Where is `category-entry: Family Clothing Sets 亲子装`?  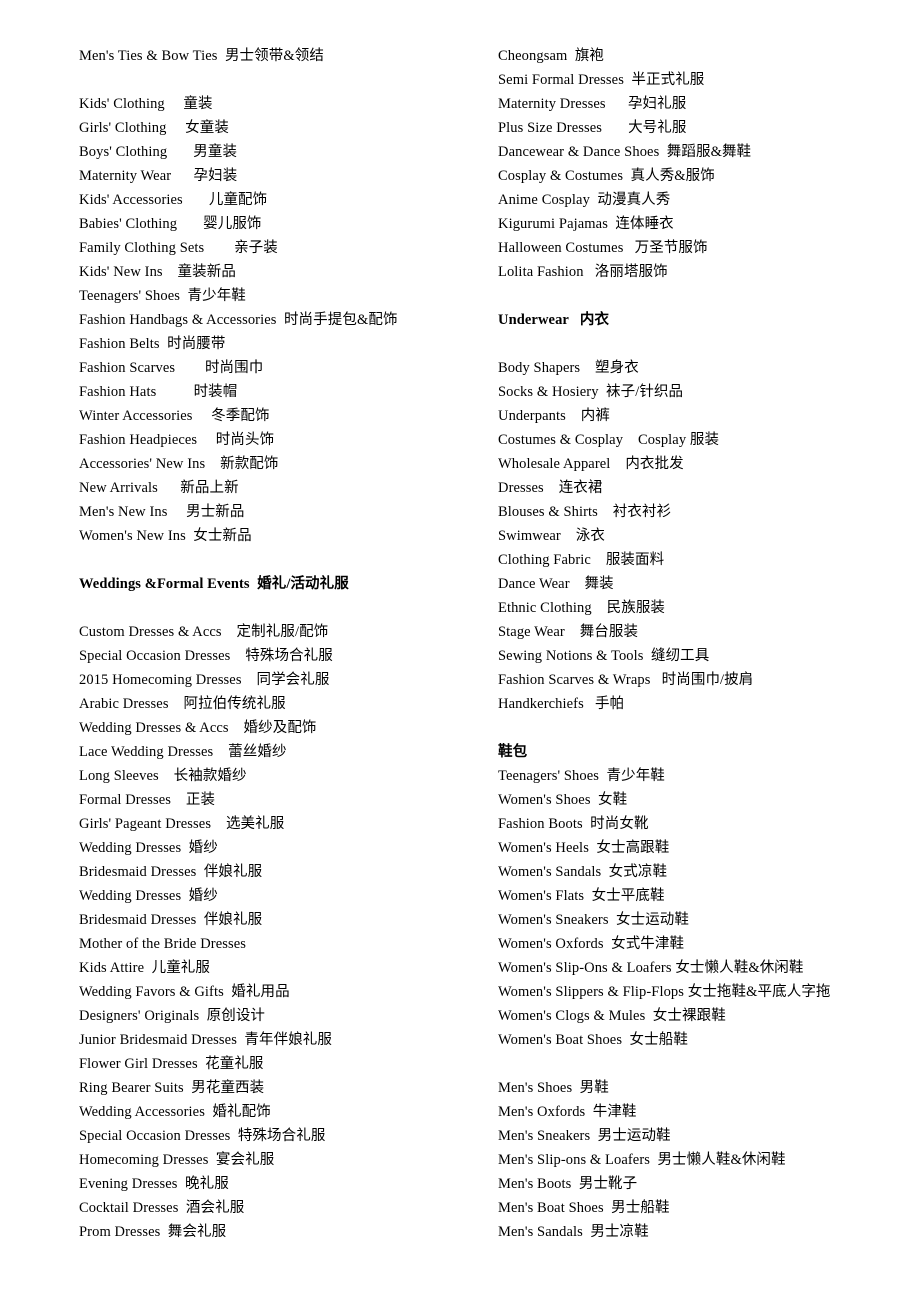
category-entry: Family Clothing Sets 亲子装 is located at coordinates (279, 248).